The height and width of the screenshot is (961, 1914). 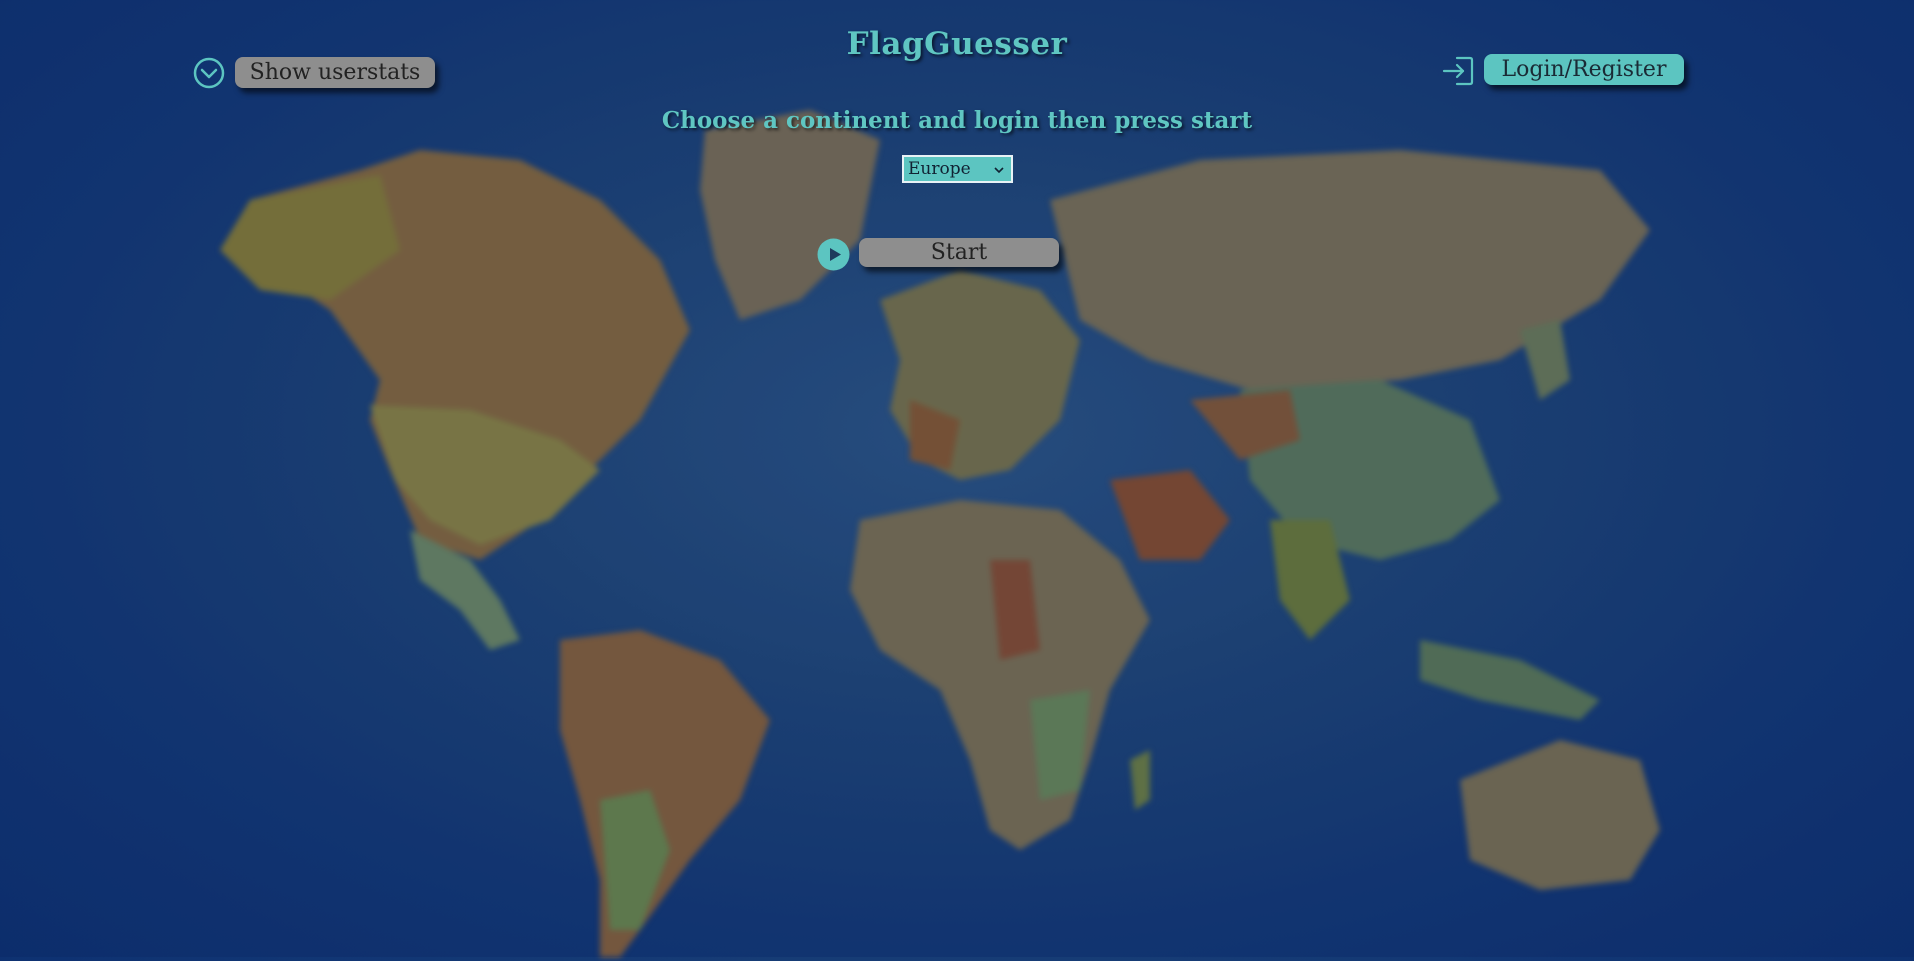 What do you see at coordinates (959, 252) in the screenshot?
I see `start-button: Start` at bounding box center [959, 252].